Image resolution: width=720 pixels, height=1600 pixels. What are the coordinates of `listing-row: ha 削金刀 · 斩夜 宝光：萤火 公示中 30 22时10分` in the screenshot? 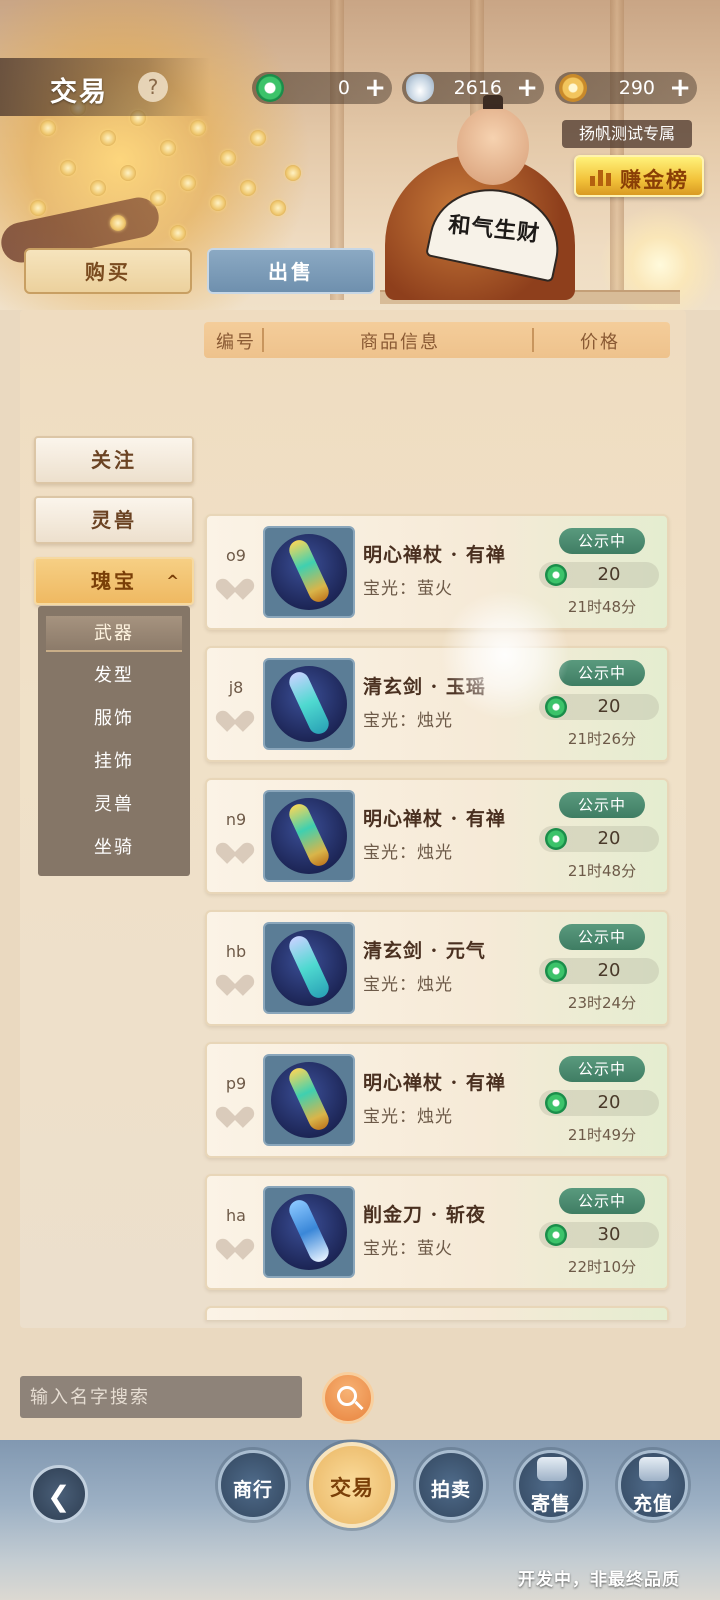 It's located at (437, 1232).